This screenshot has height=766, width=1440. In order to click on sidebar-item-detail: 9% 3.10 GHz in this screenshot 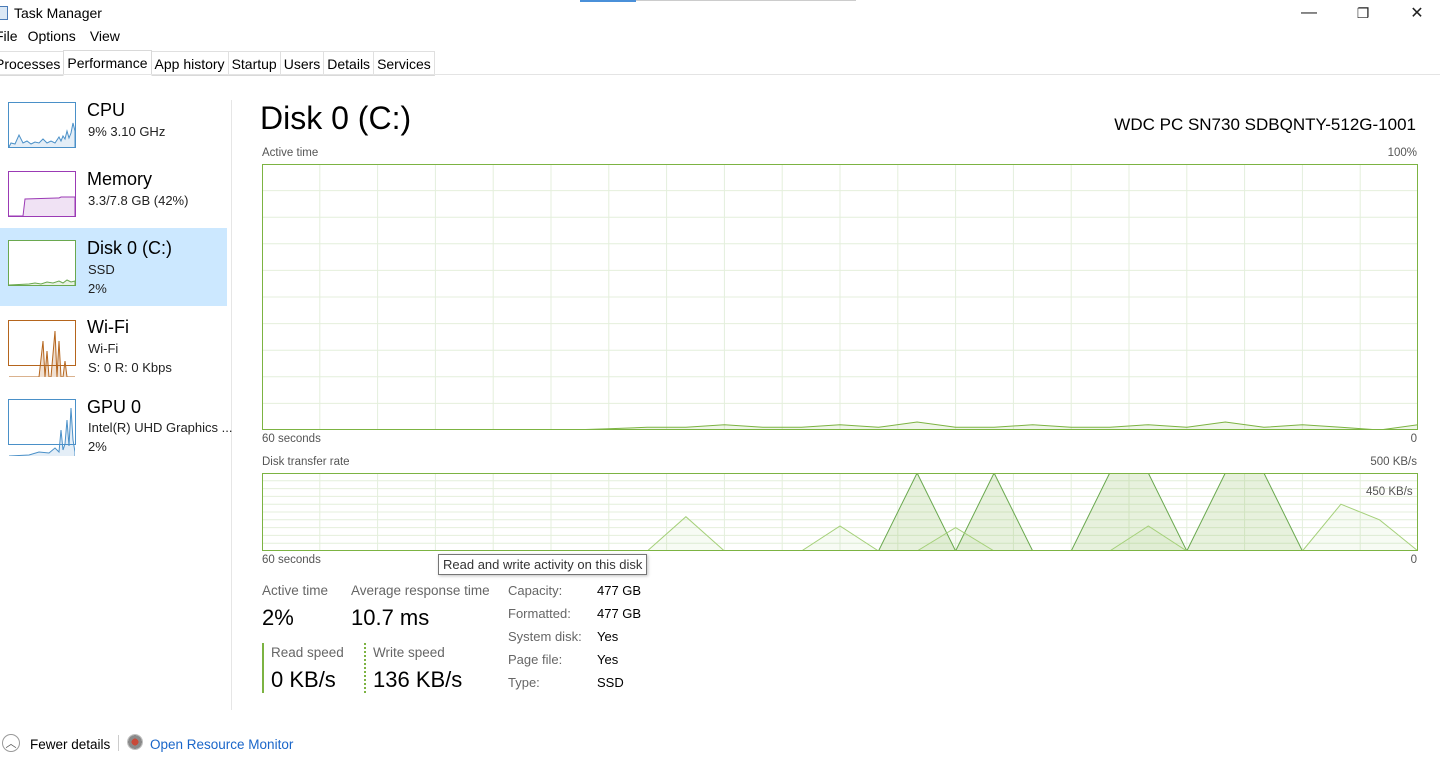, I will do `click(127, 131)`.